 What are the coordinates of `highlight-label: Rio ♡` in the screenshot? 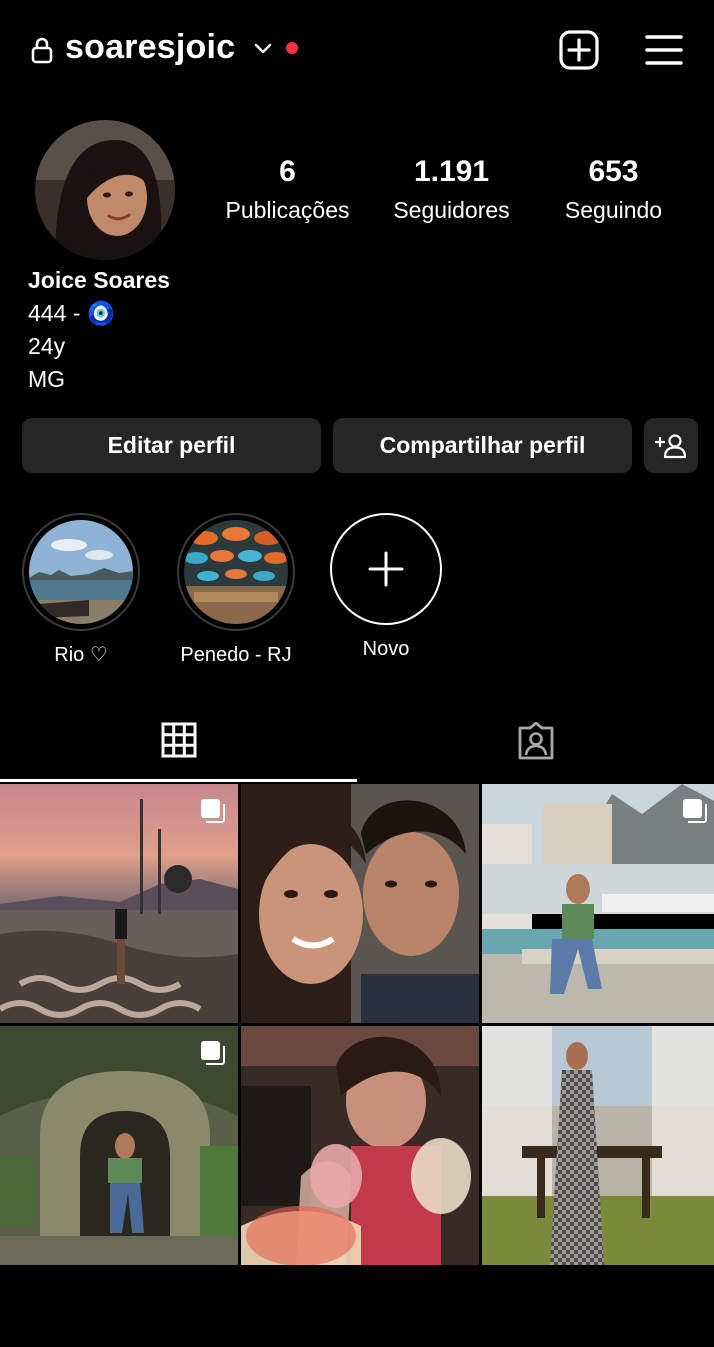 It's located at (81, 655).